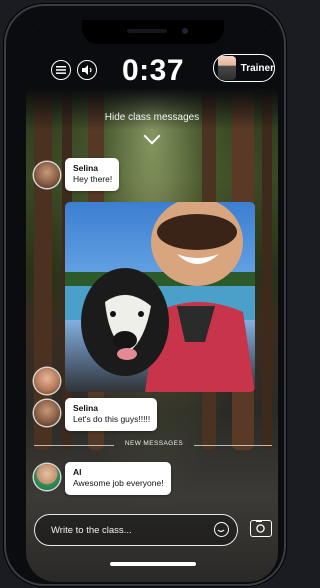 The width and height of the screenshot is (320, 588). What do you see at coordinates (153, 564) in the screenshot?
I see `home-indicator` at bounding box center [153, 564].